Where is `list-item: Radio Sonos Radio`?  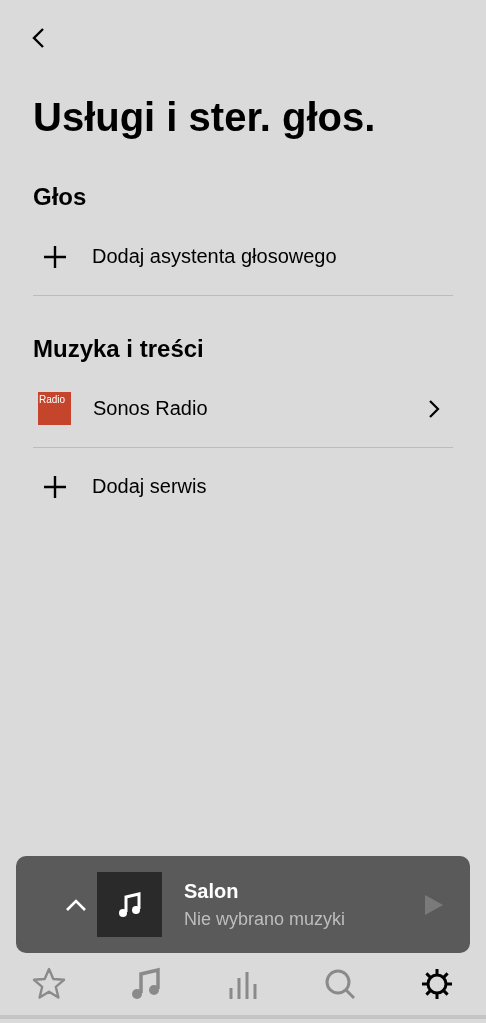 list-item: Radio Sonos Radio is located at coordinates (243, 409).